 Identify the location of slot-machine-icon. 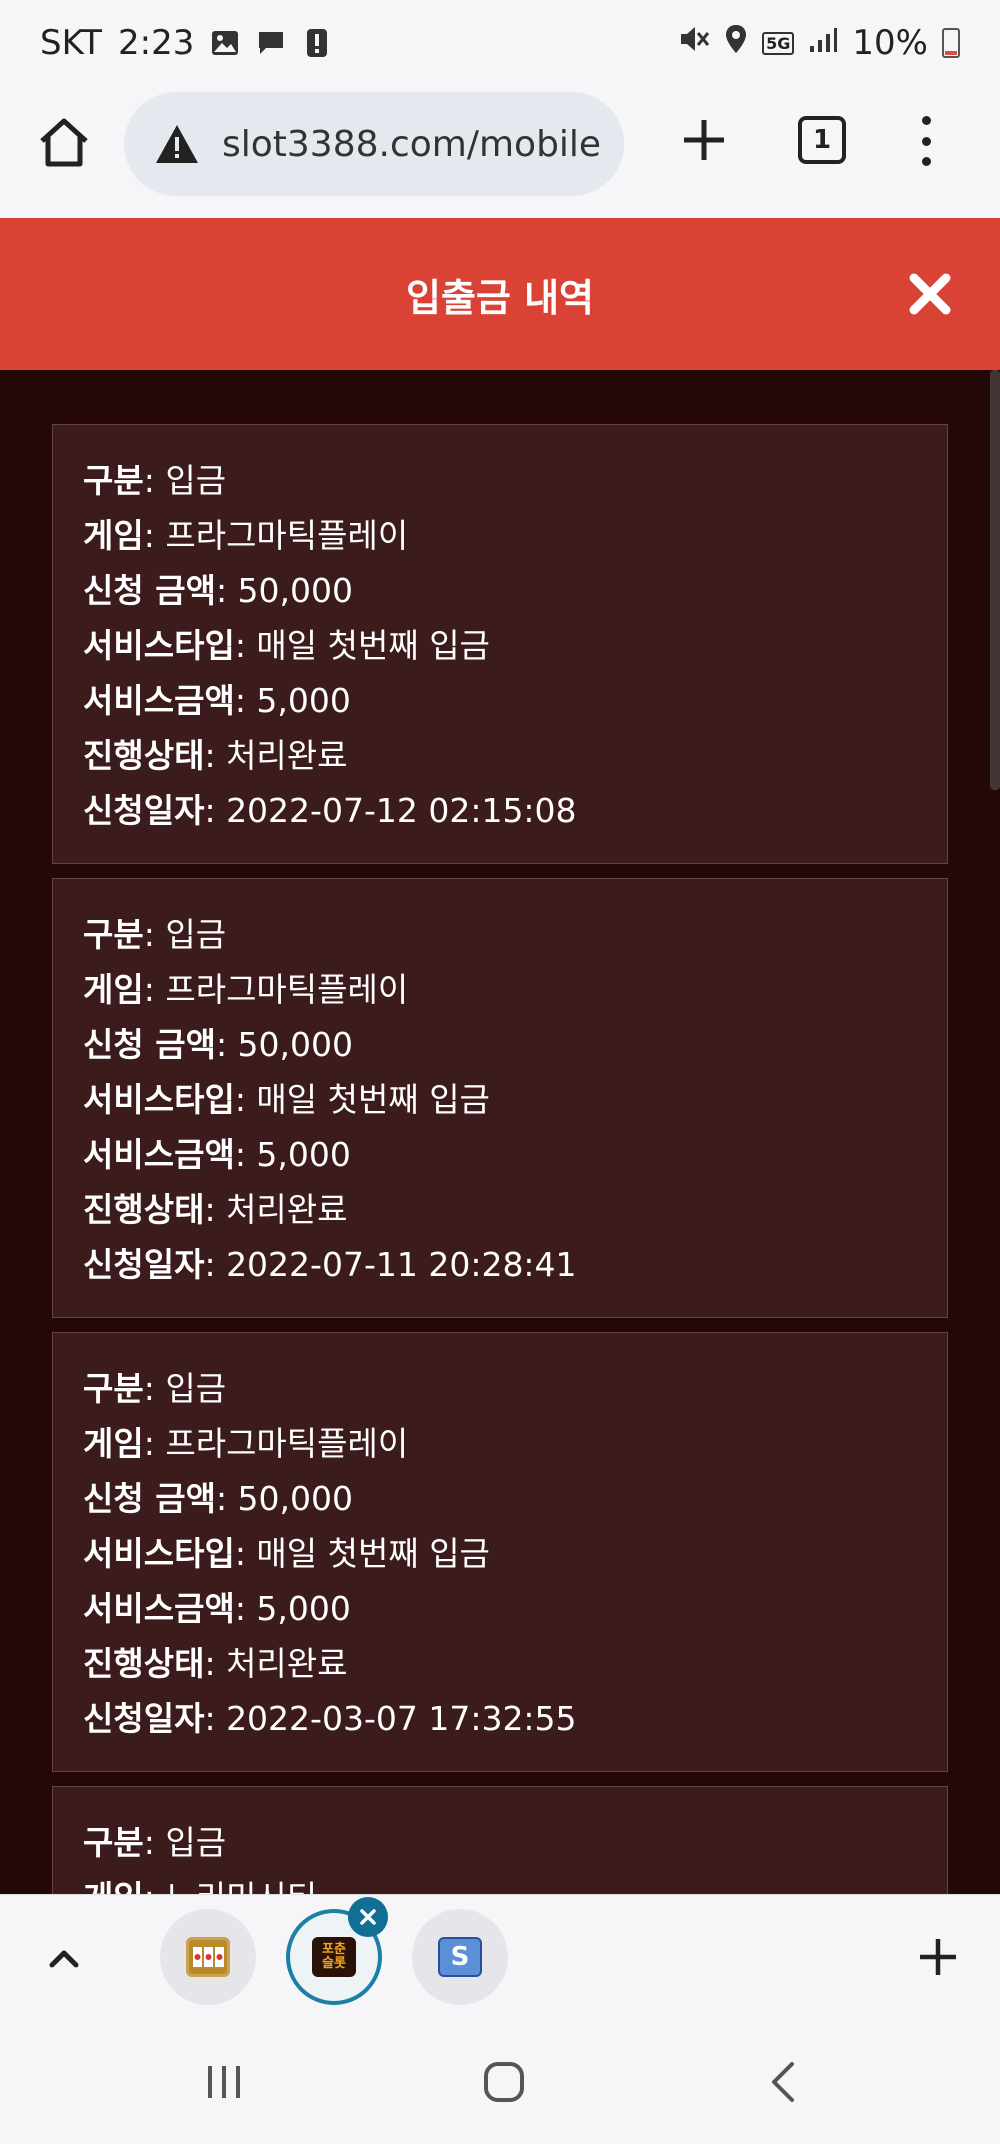
(208, 1957).